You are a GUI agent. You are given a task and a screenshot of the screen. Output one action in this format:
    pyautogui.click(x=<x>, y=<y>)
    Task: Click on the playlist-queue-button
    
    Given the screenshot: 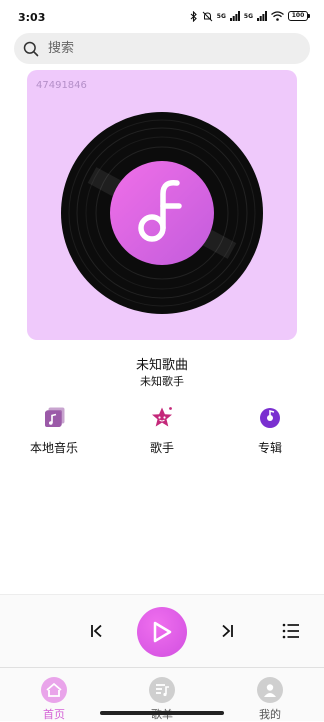 What is the action you would take?
    pyautogui.click(x=291, y=631)
    